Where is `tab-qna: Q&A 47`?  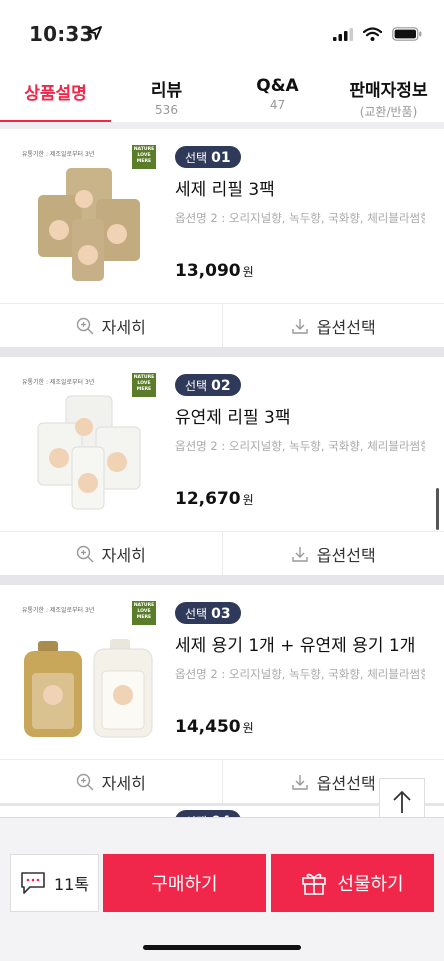 tab-qna: Q&A 47 is located at coordinates (277, 94).